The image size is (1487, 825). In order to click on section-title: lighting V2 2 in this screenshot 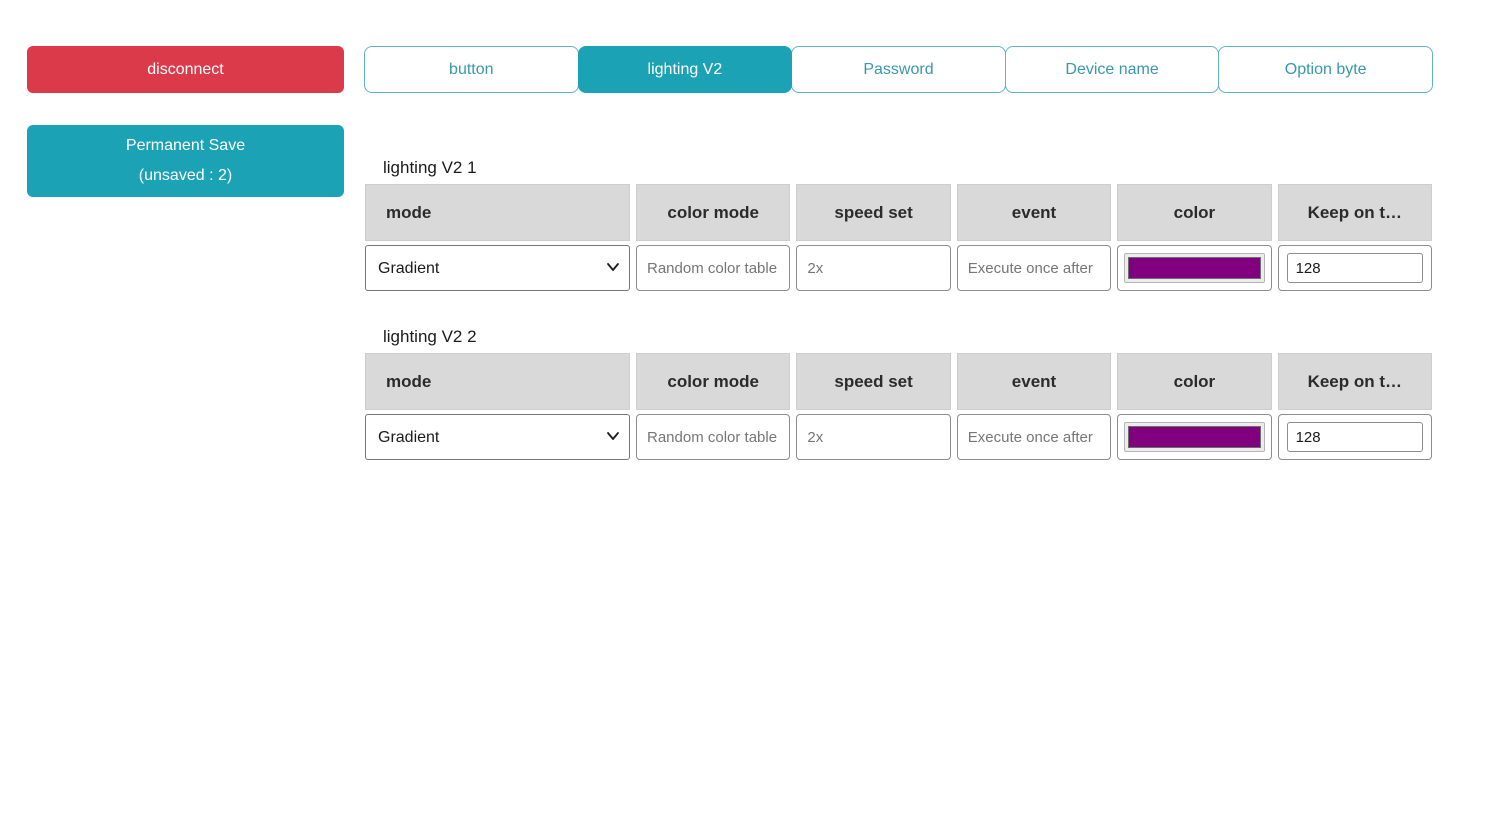, I will do `click(430, 336)`.